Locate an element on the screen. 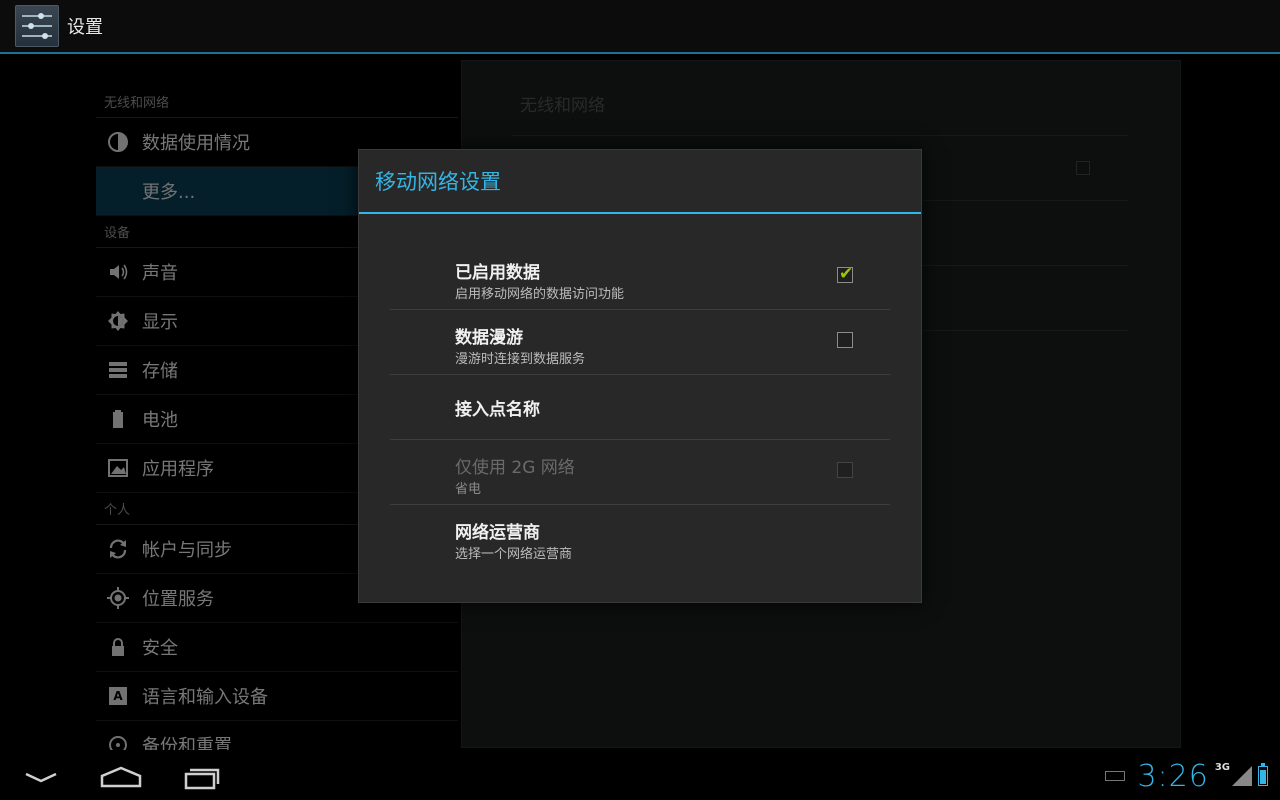 This screenshot has height=800, width=1280. keyboard-icon is located at coordinates (1115, 776).